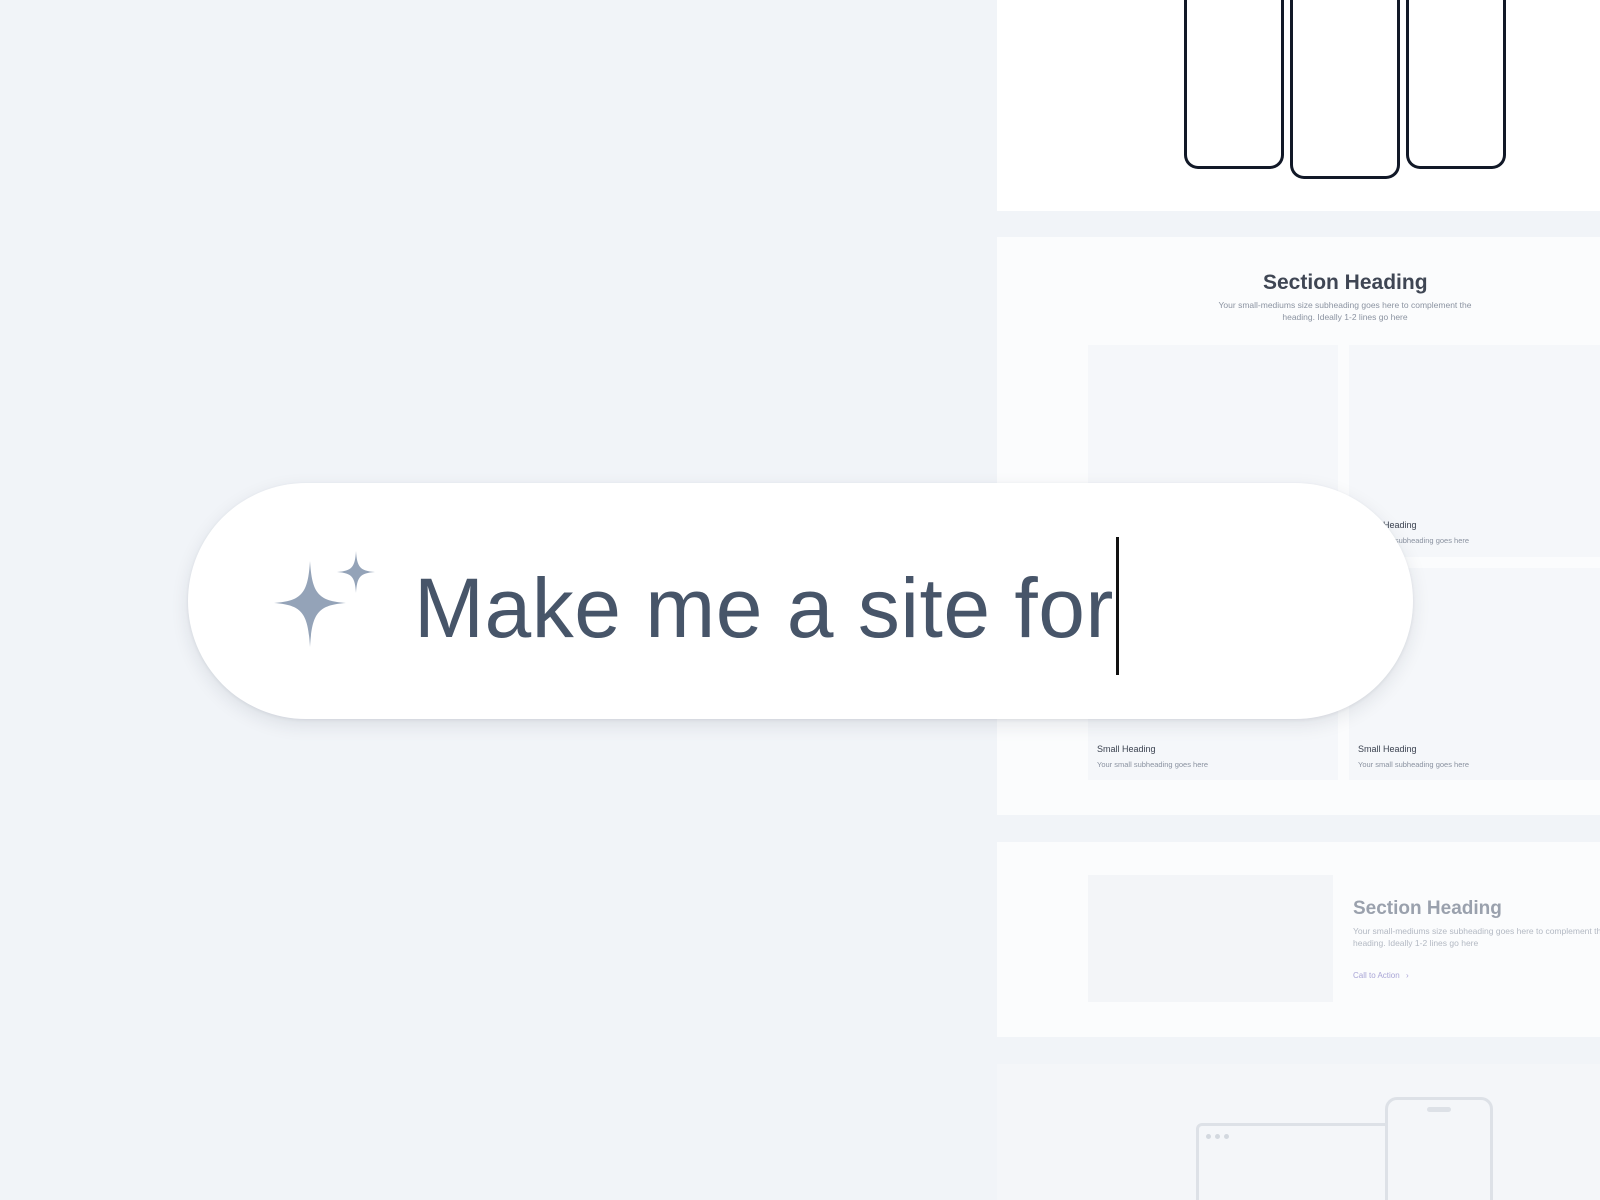  I want to click on call-to-action-link: Call to Action ›, so click(1381, 975).